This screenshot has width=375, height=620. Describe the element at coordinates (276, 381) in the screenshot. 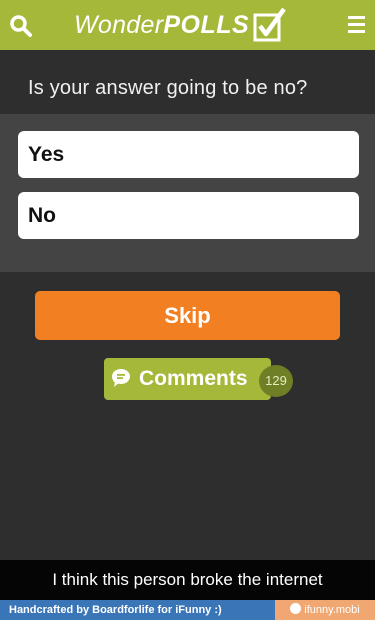

I see `comment-count-badge: 129` at that location.